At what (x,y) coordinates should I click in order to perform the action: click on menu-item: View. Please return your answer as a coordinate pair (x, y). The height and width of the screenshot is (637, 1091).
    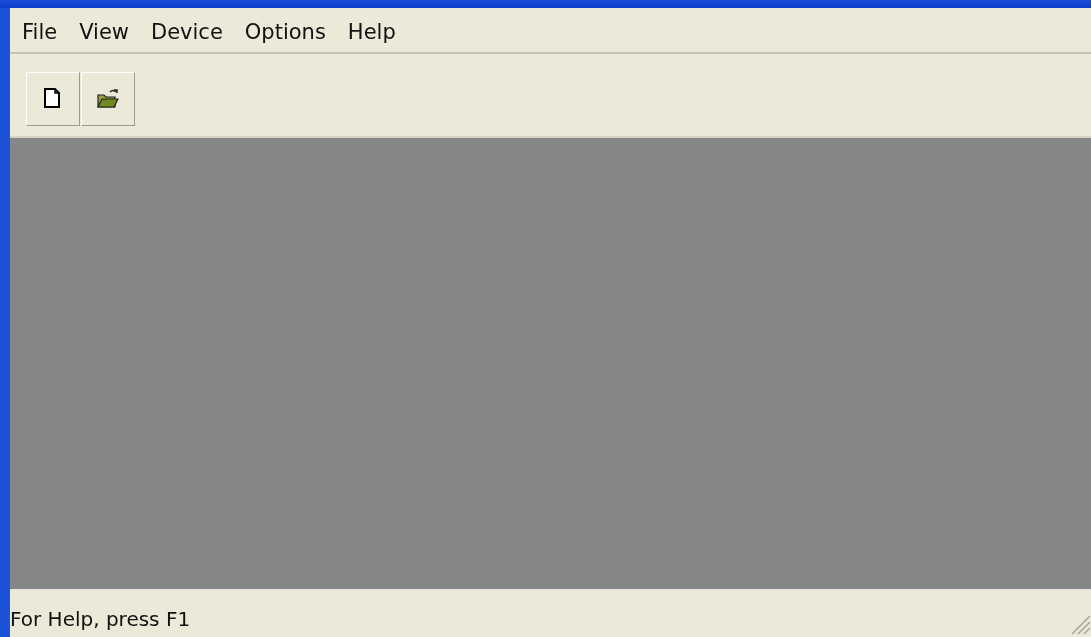
    Looking at the image, I should click on (104, 36).